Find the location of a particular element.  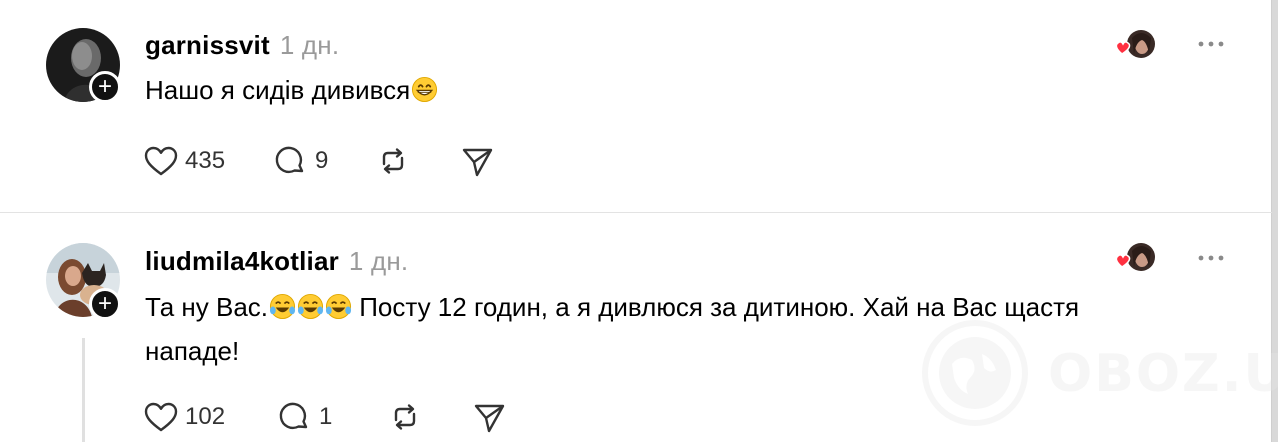

reply-count: 1 is located at coordinates (326, 416).